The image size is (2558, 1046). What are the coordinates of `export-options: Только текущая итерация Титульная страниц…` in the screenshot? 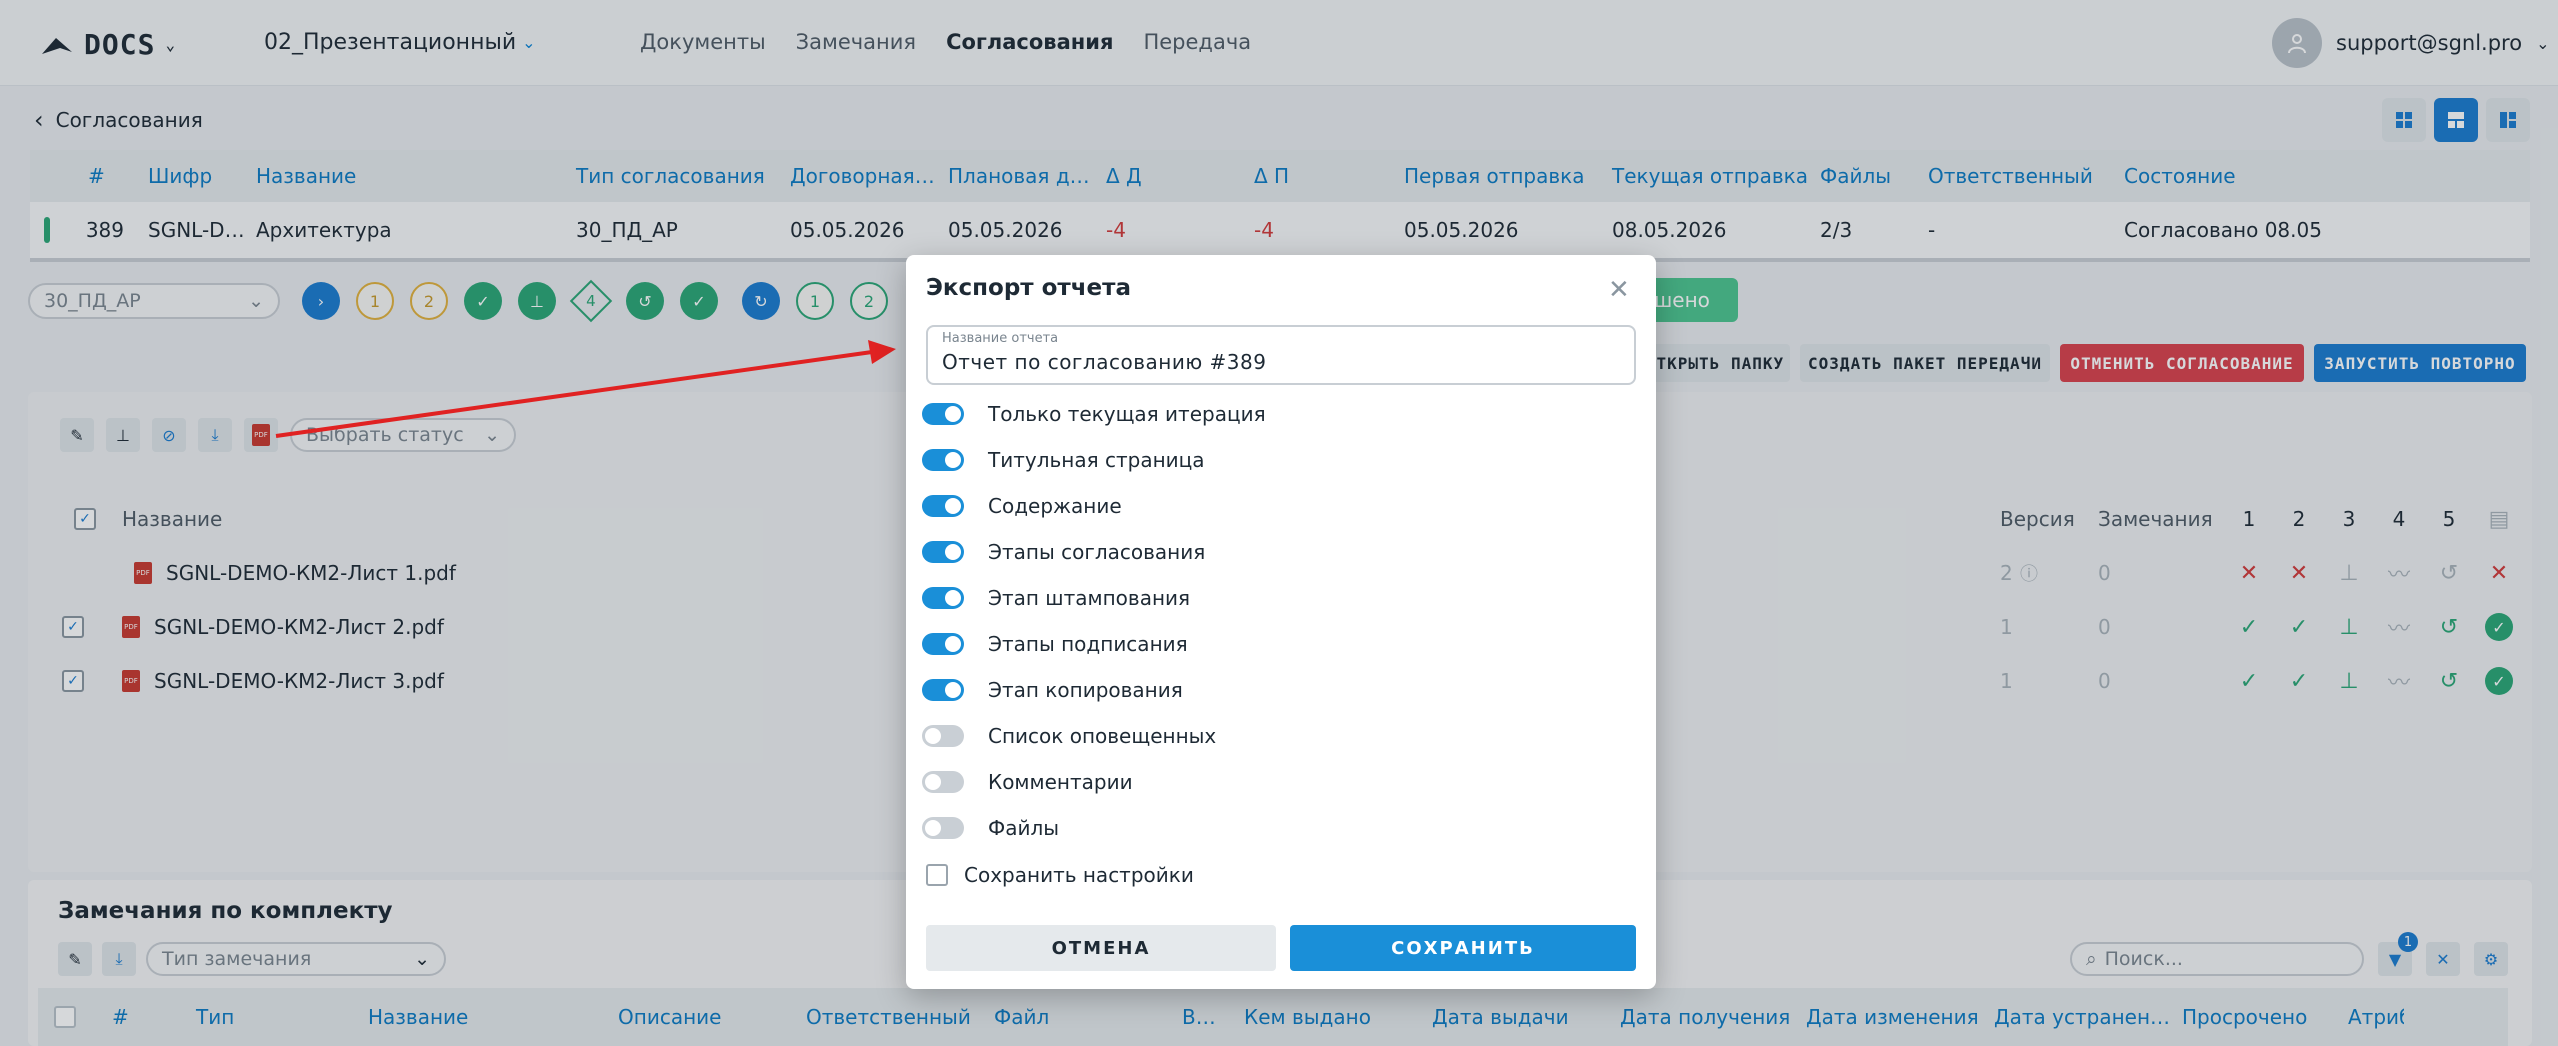 It's located at (1272, 621).